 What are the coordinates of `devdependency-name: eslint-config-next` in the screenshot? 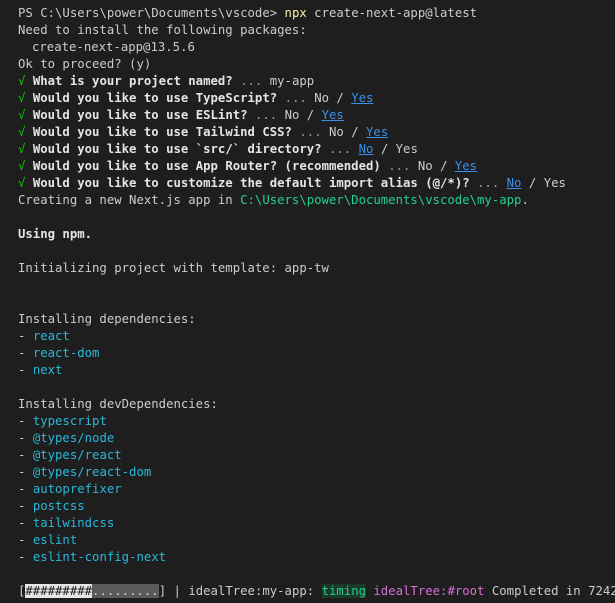 It's located at (99, 557).